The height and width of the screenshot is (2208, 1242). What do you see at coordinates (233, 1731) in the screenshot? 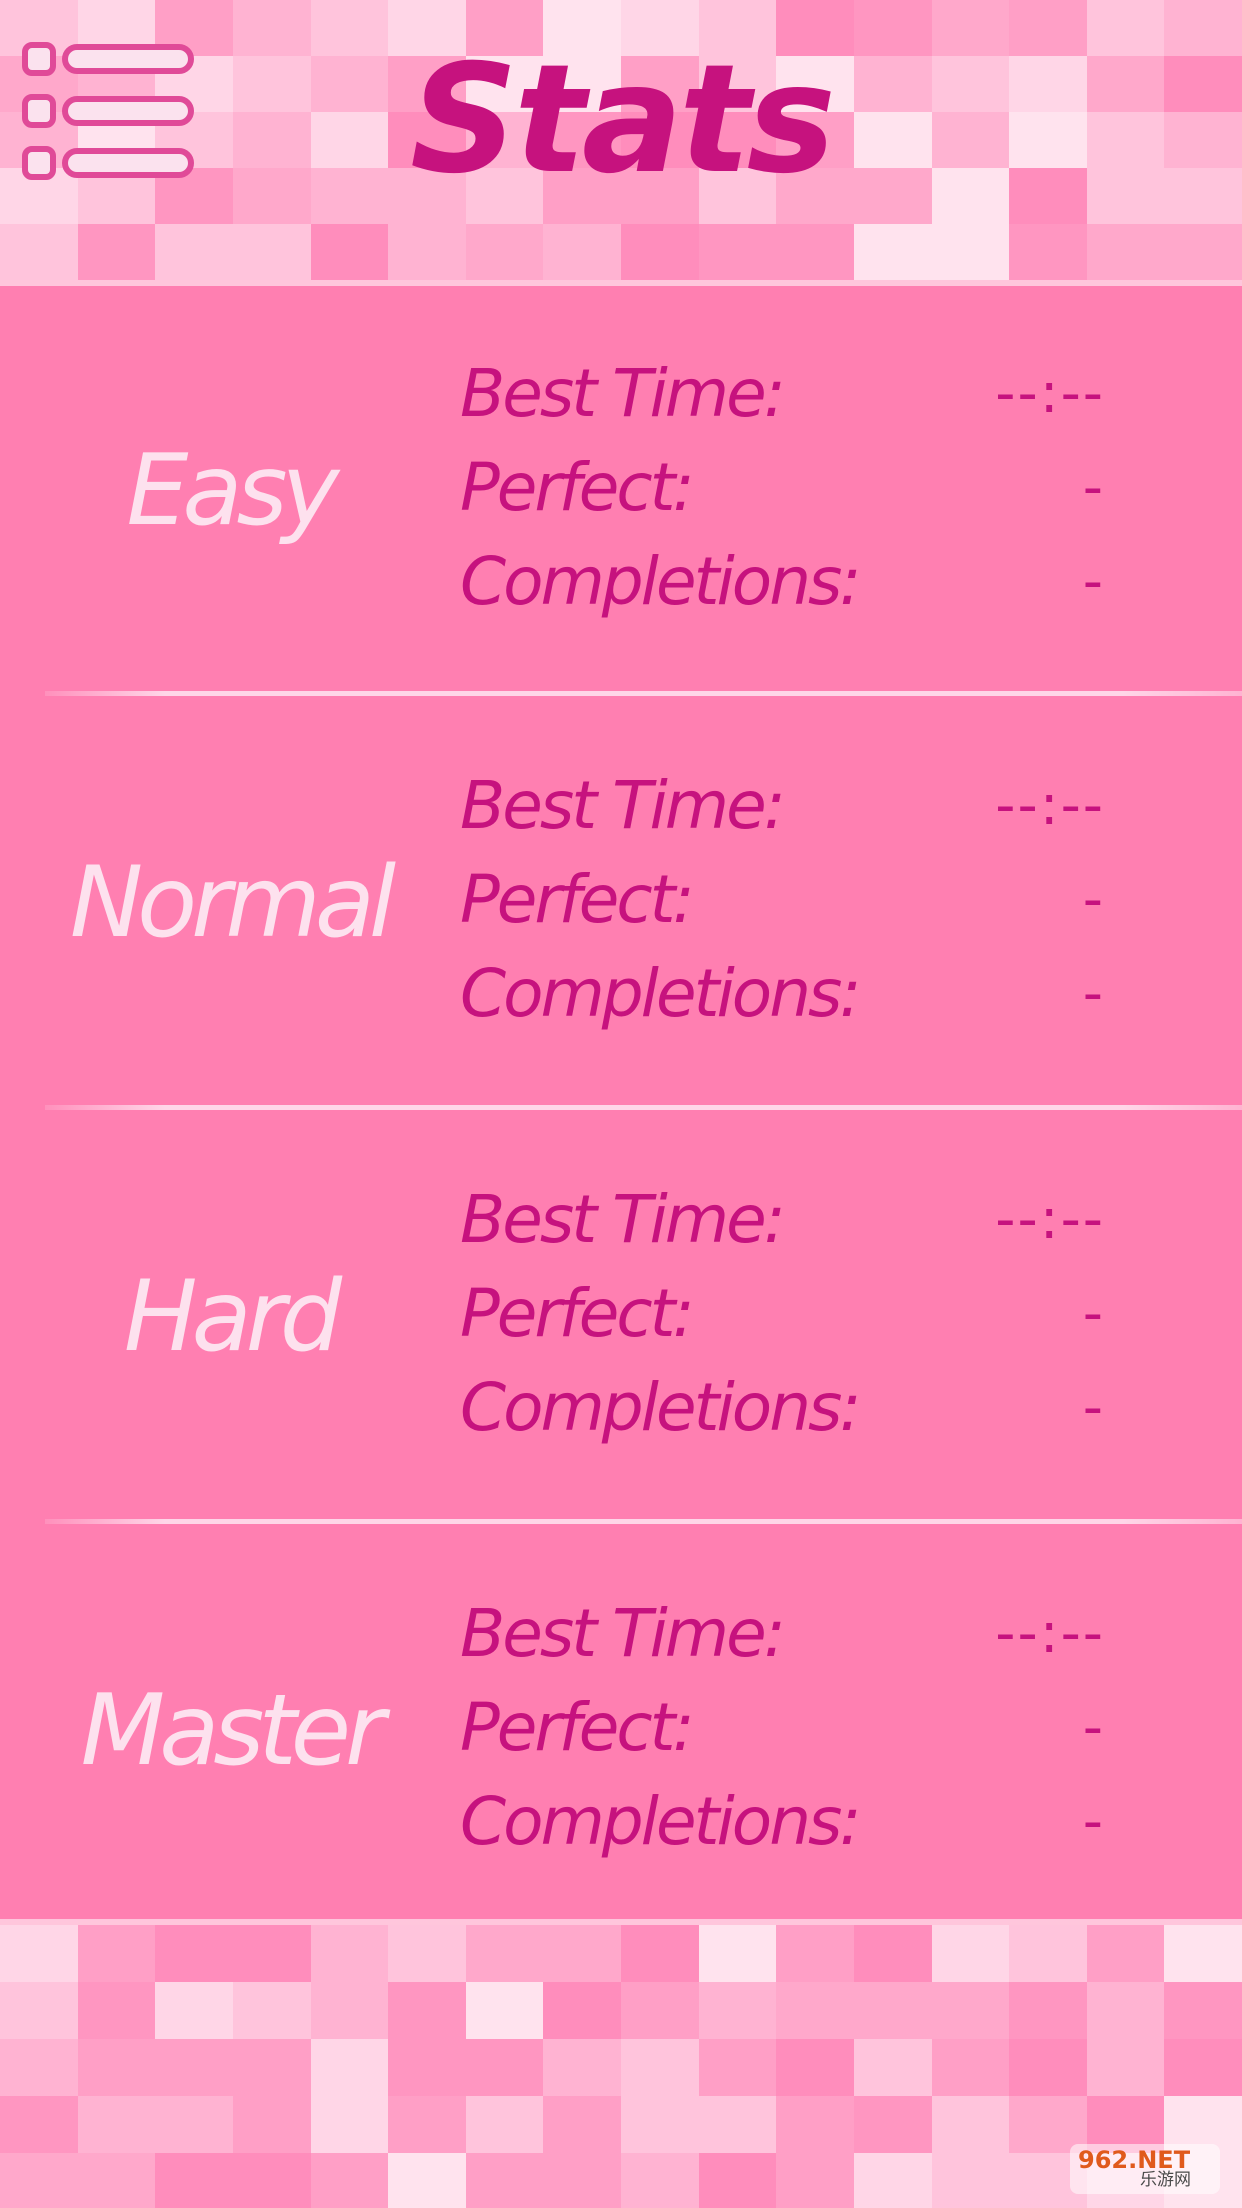
I see `difficulty-label: Master` at bounding box center [233, 1731].